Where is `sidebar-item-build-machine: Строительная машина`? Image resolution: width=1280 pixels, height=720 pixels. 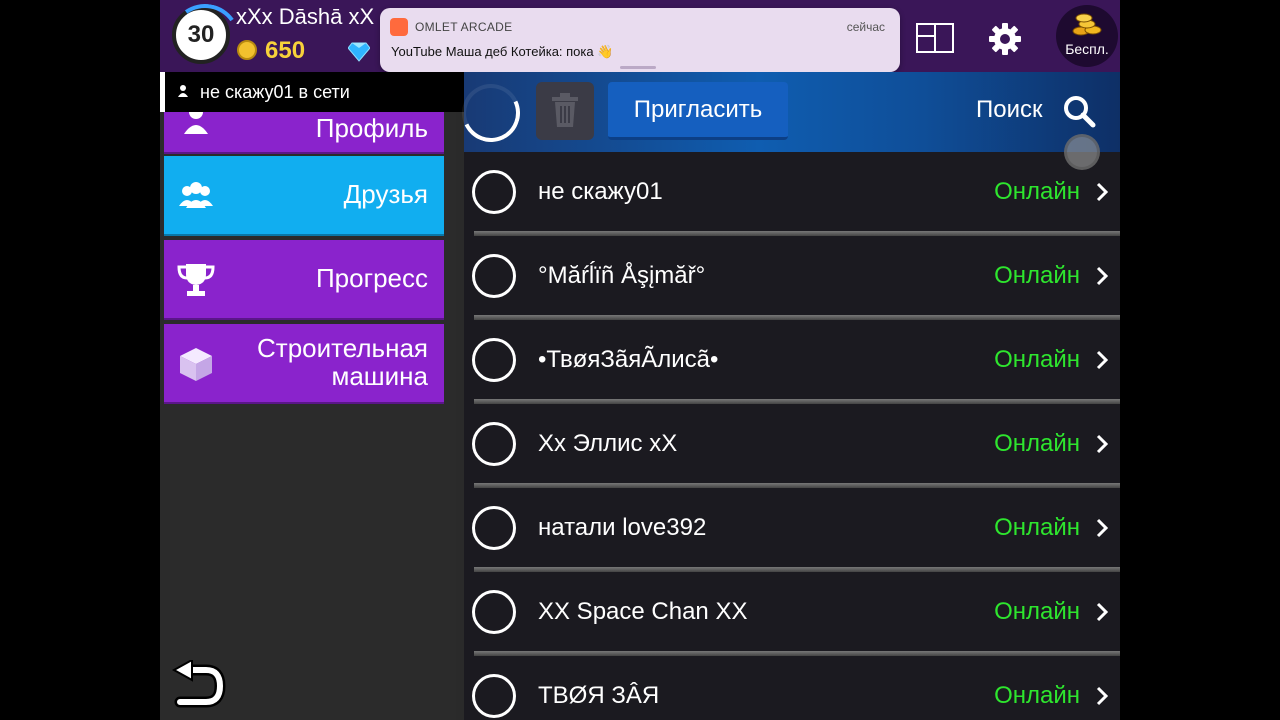
sidebar-item-build-machine: Строительная машина is located at coordinates (304, 364).